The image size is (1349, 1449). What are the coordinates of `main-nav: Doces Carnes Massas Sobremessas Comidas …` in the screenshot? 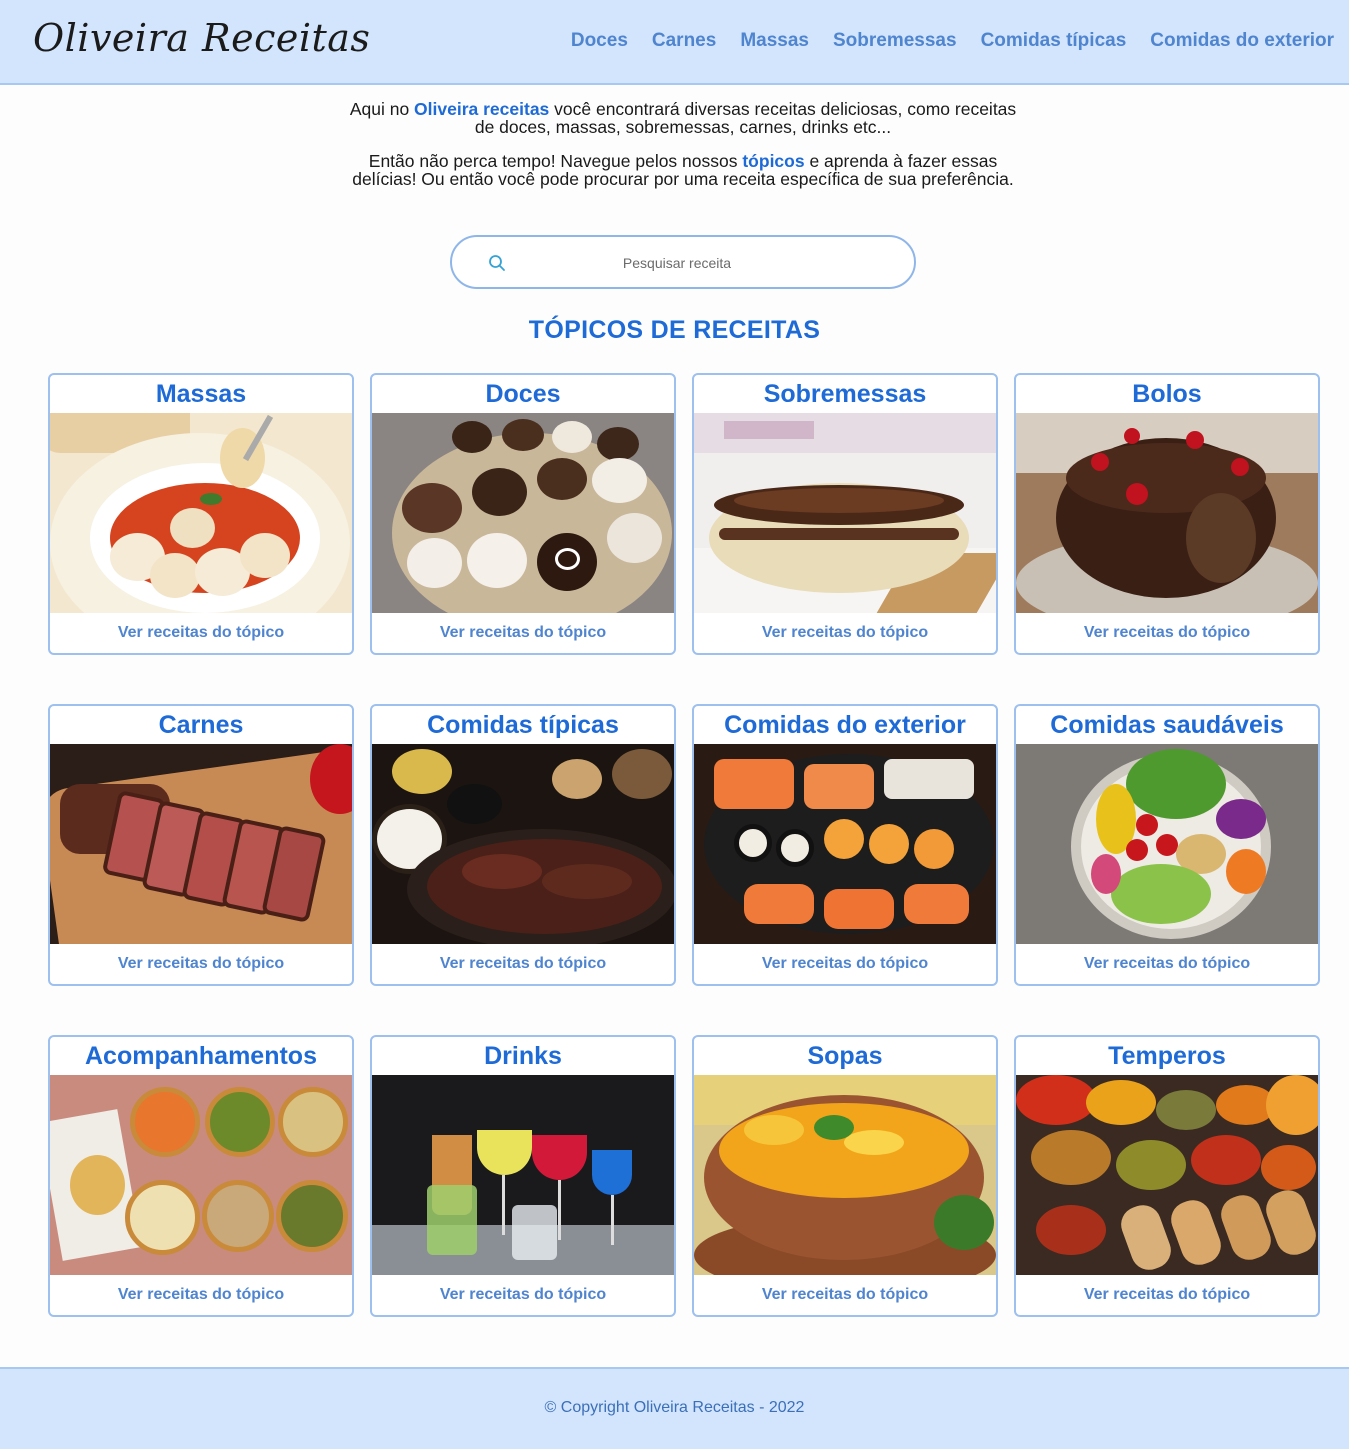 It's located at (952, 41).